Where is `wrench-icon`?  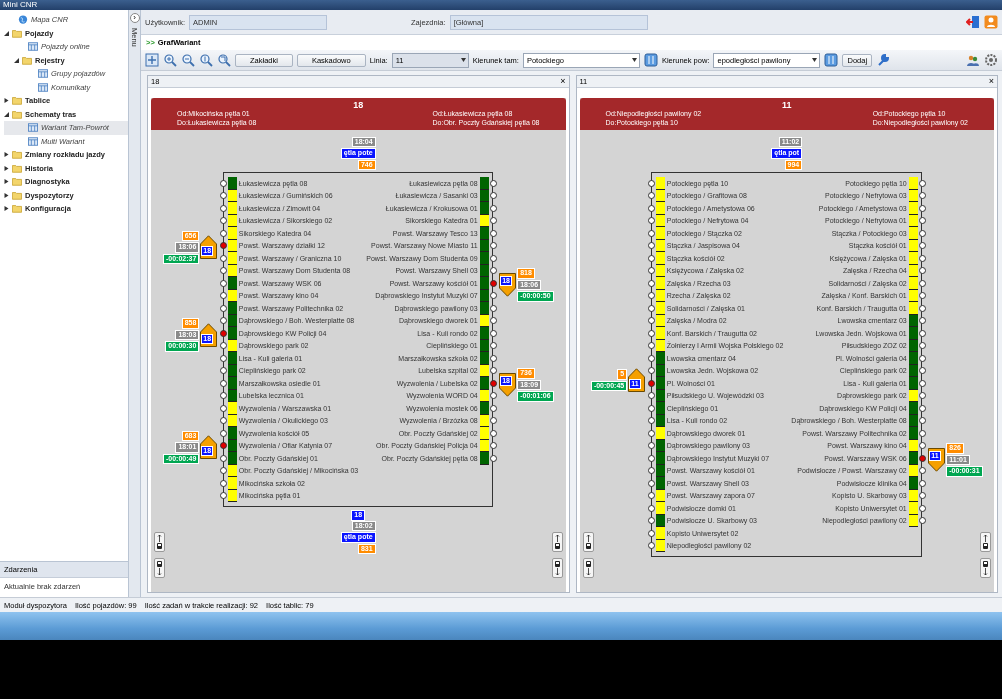
wrench-icon is located at coordinates (883, 60).